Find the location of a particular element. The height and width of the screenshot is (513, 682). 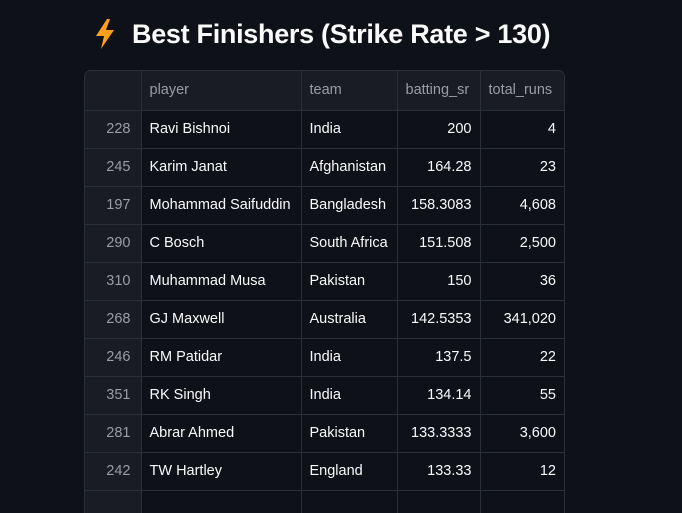

table-row: 242 TW Hartley England 133.33 12 is located at coordinates (324, 471).